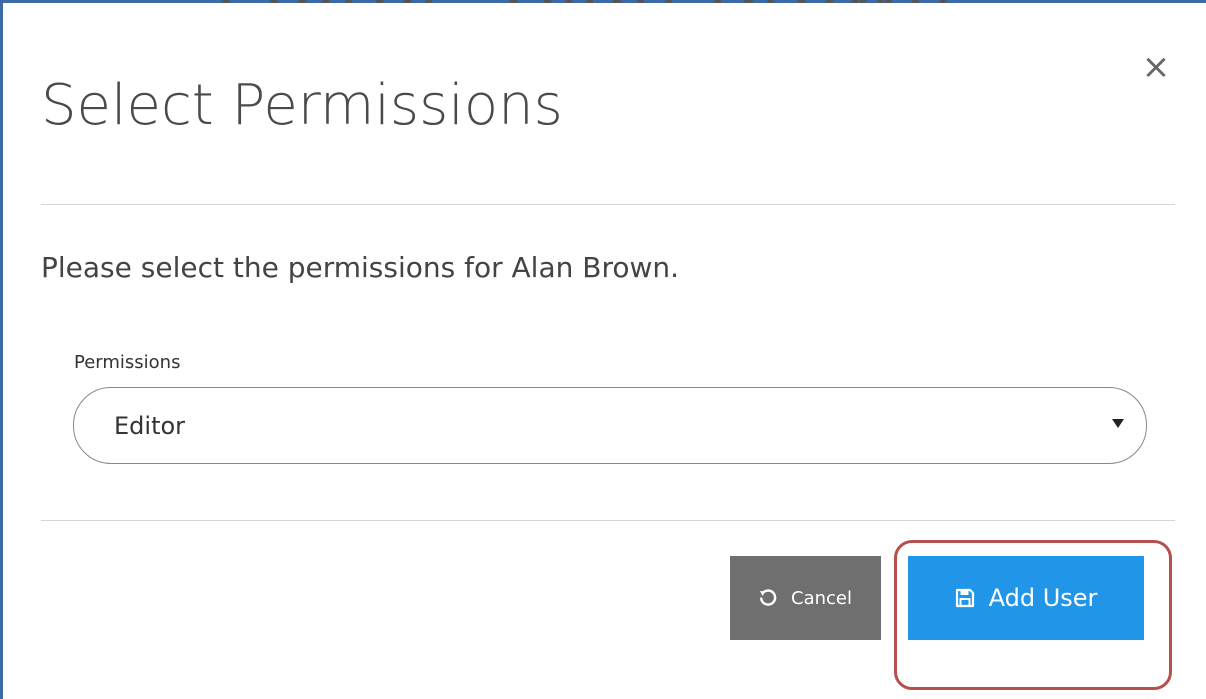 The image size is (1206, 699). Describe the element at coordinates (821, 598) in the screenshot. I see `cancel-button-label: Cancel` at that location.